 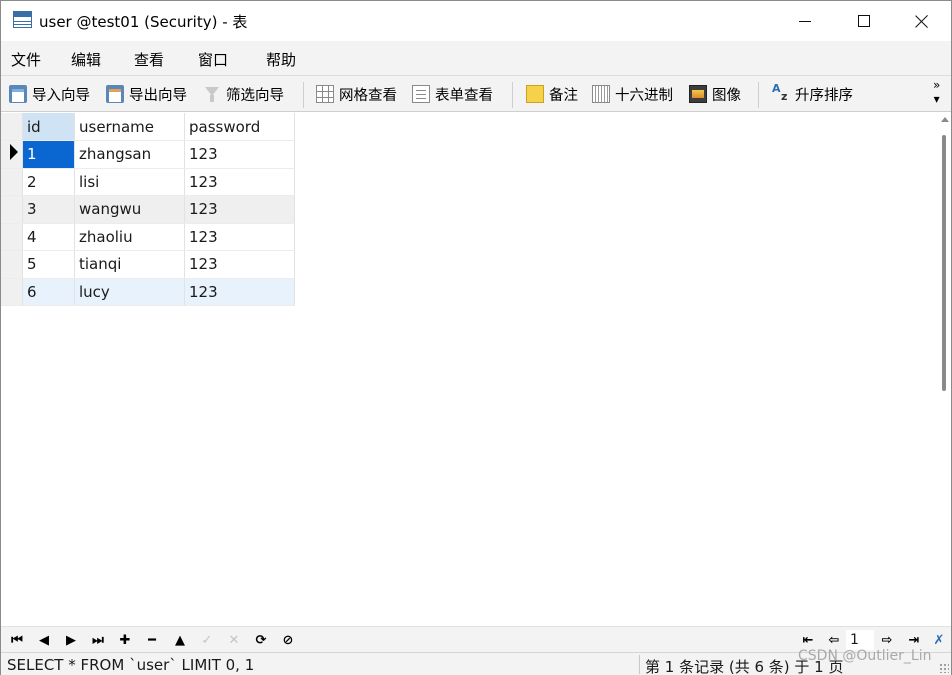 I want to click on filter-wizard-button: 筛选向导, so click(x=243, y=94).